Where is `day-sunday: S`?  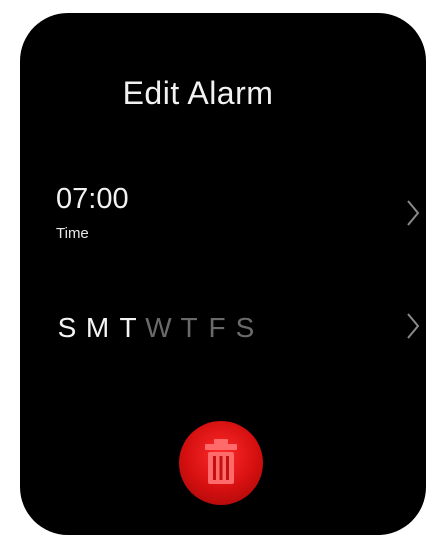 day-sunday: S is located at coordinates (67, 327).